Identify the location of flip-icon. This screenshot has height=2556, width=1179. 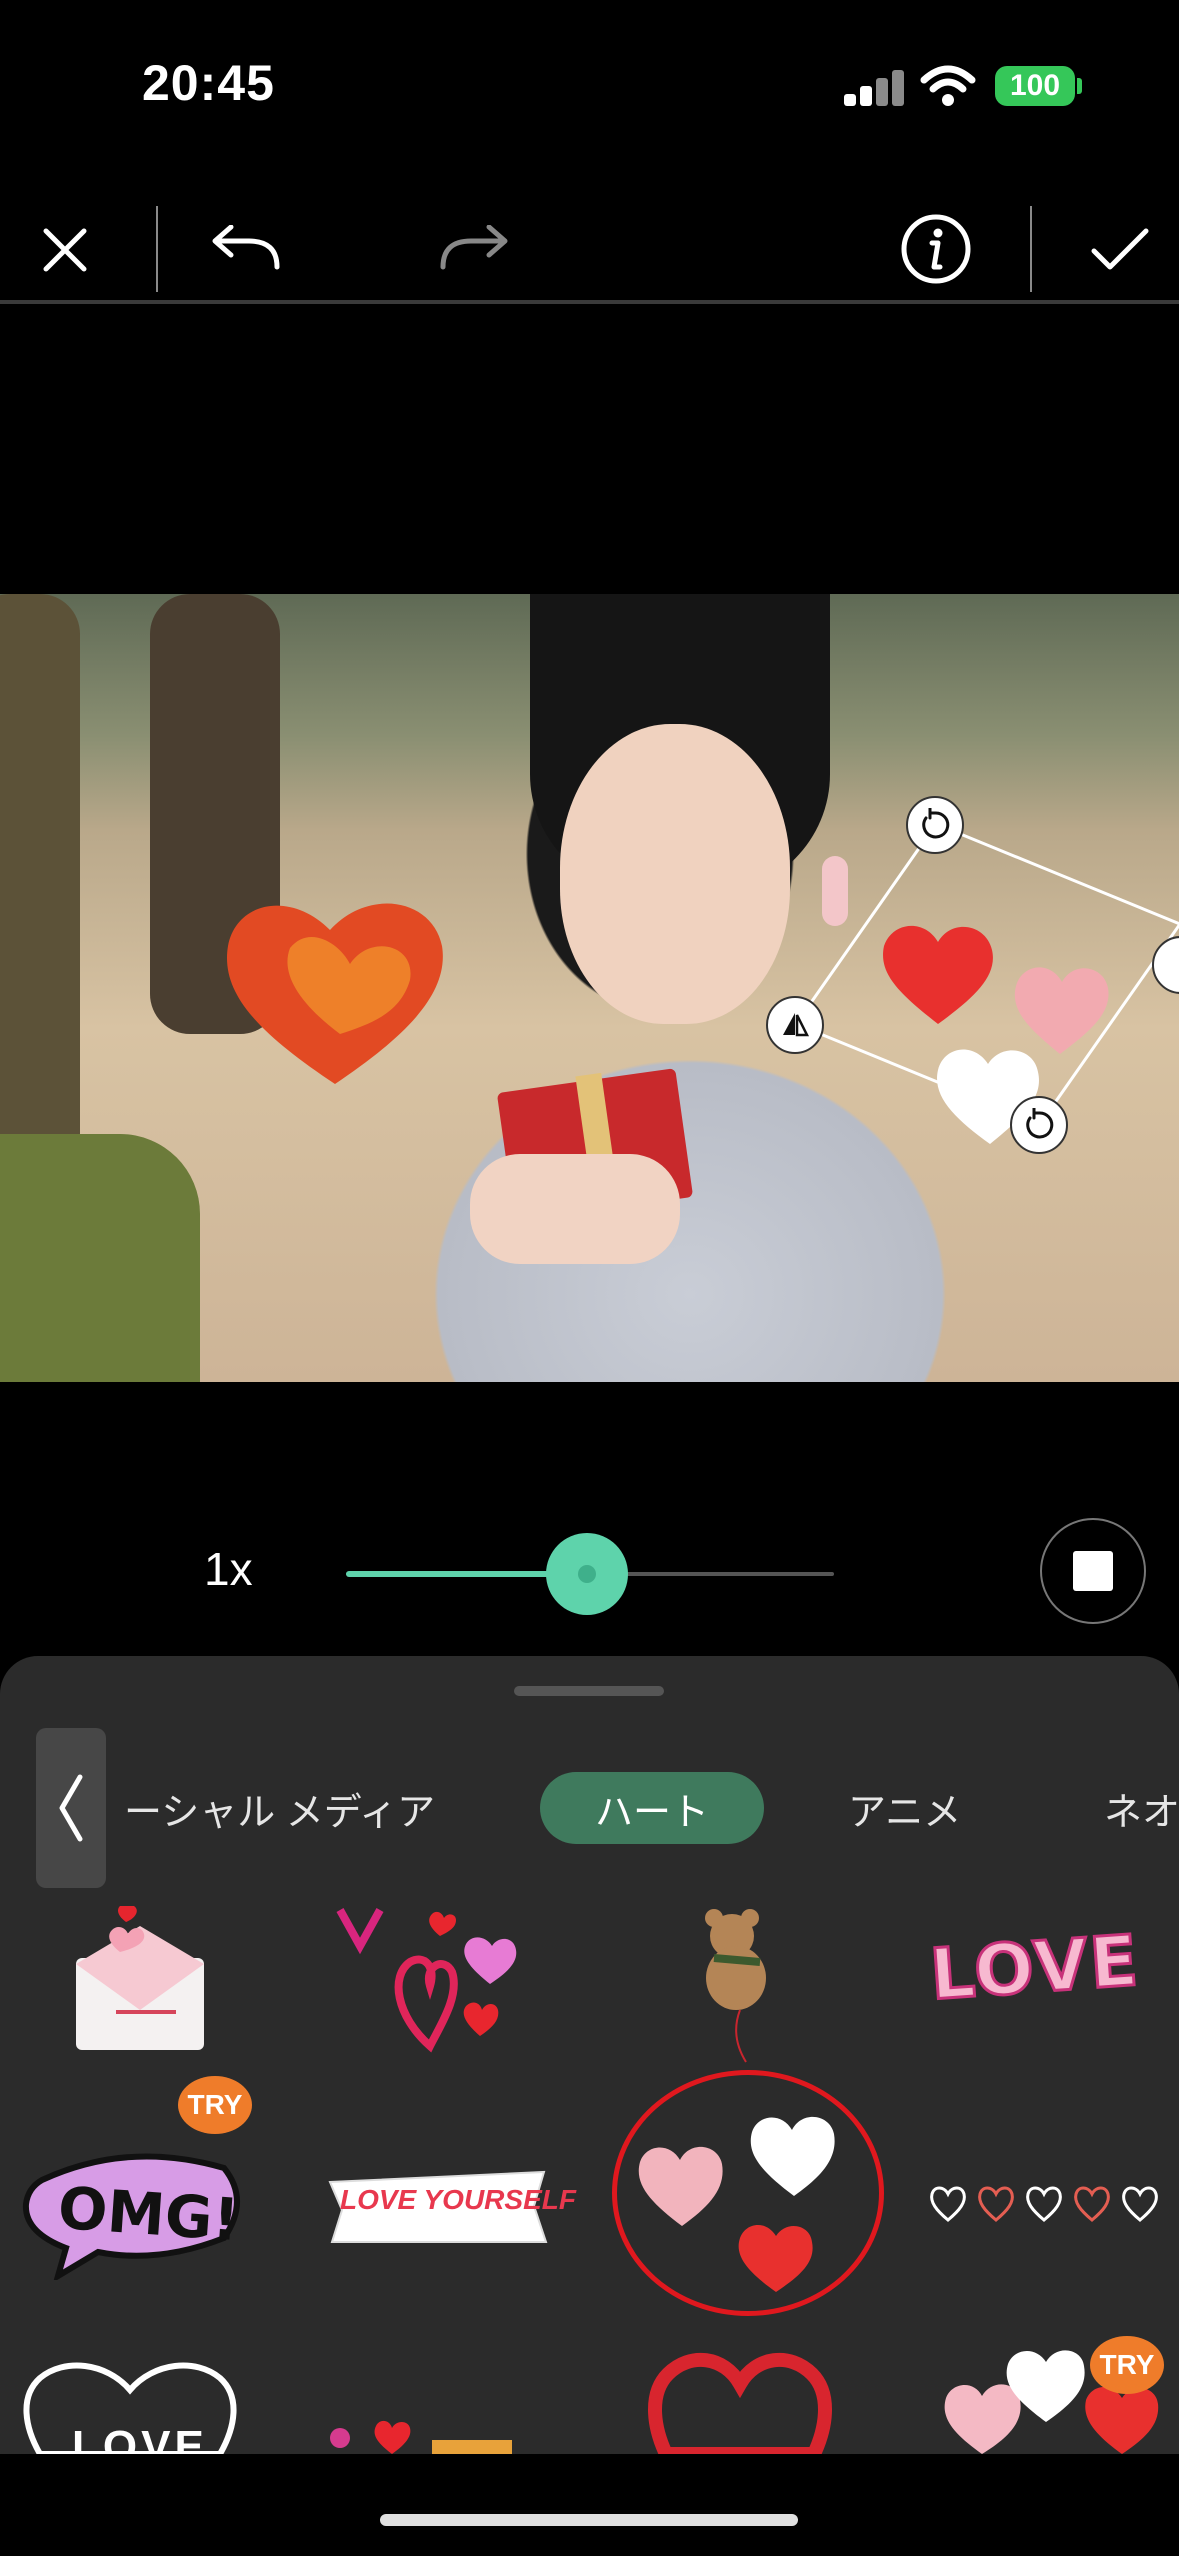
(796, 1025).